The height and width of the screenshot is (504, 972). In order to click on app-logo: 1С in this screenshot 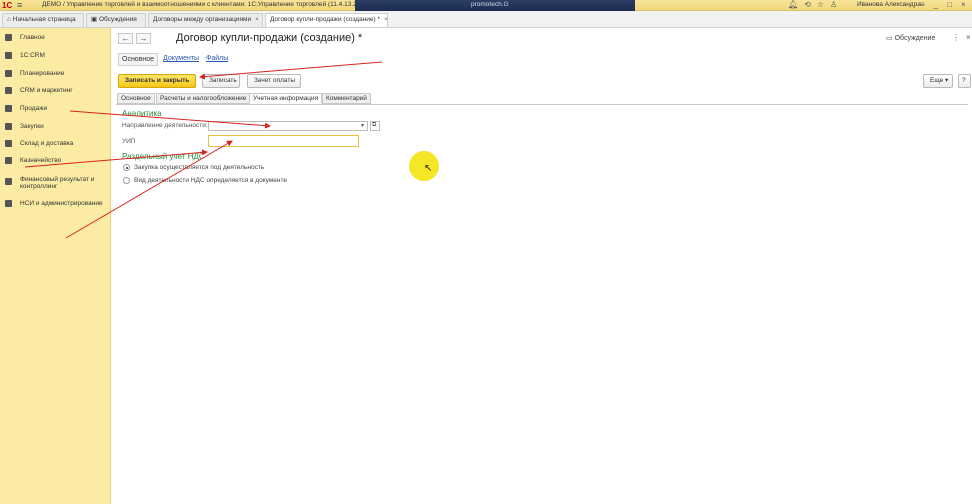, I will do `click(7, 5)`.